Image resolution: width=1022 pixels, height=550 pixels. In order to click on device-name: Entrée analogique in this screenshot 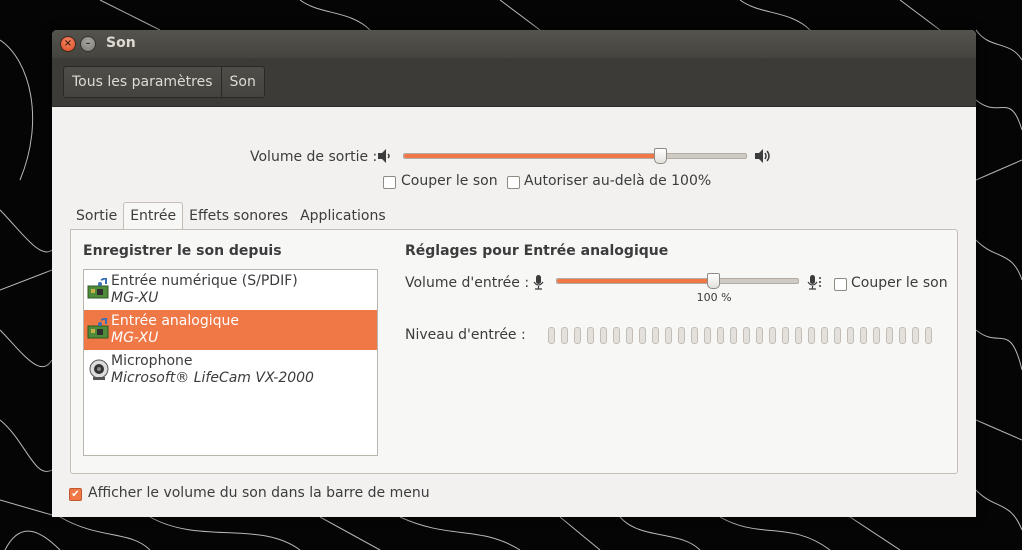, I will do `click(175, 321)`.